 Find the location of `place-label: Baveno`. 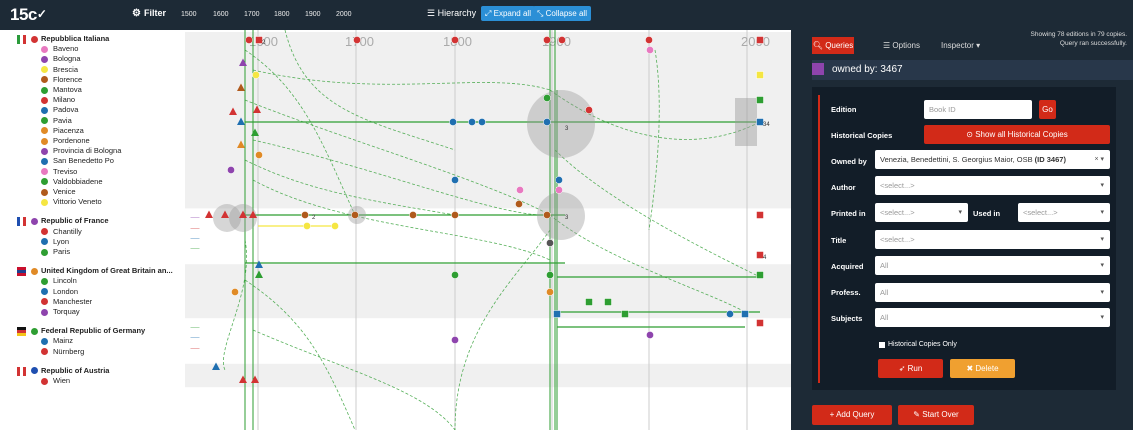

place-label: Baveno is located at coordinates (65, 48).